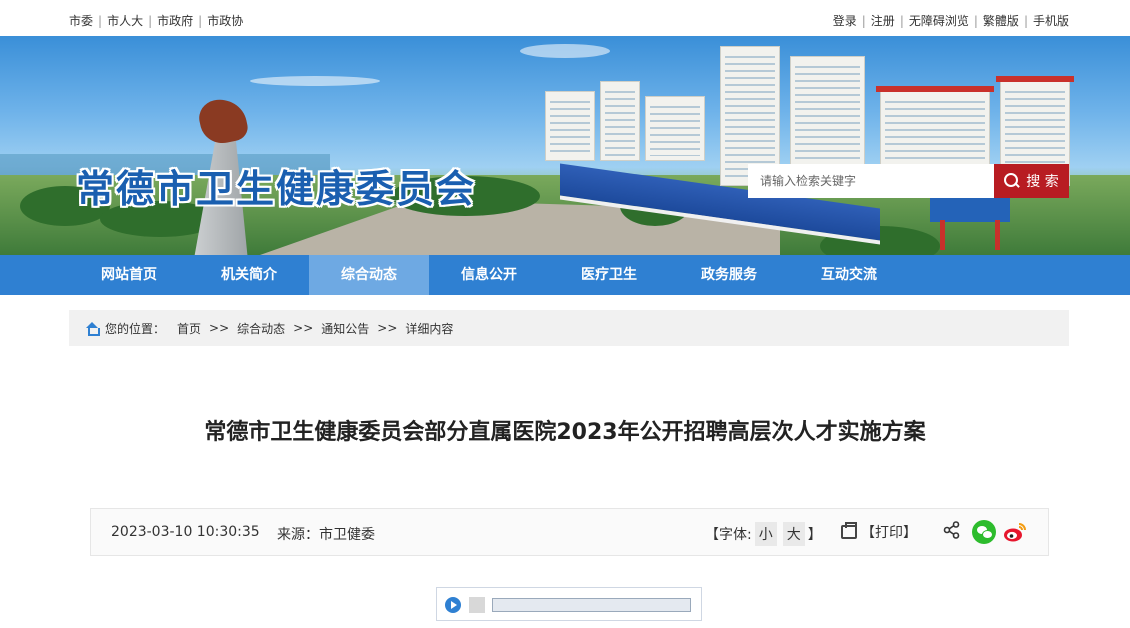 This screenshot has width=1130, height=628. What do you see at coordinates (276, 188) in the screenshot?
I see `site-title: 常德市卫生健康委员会` at bounding box center [276, 188].